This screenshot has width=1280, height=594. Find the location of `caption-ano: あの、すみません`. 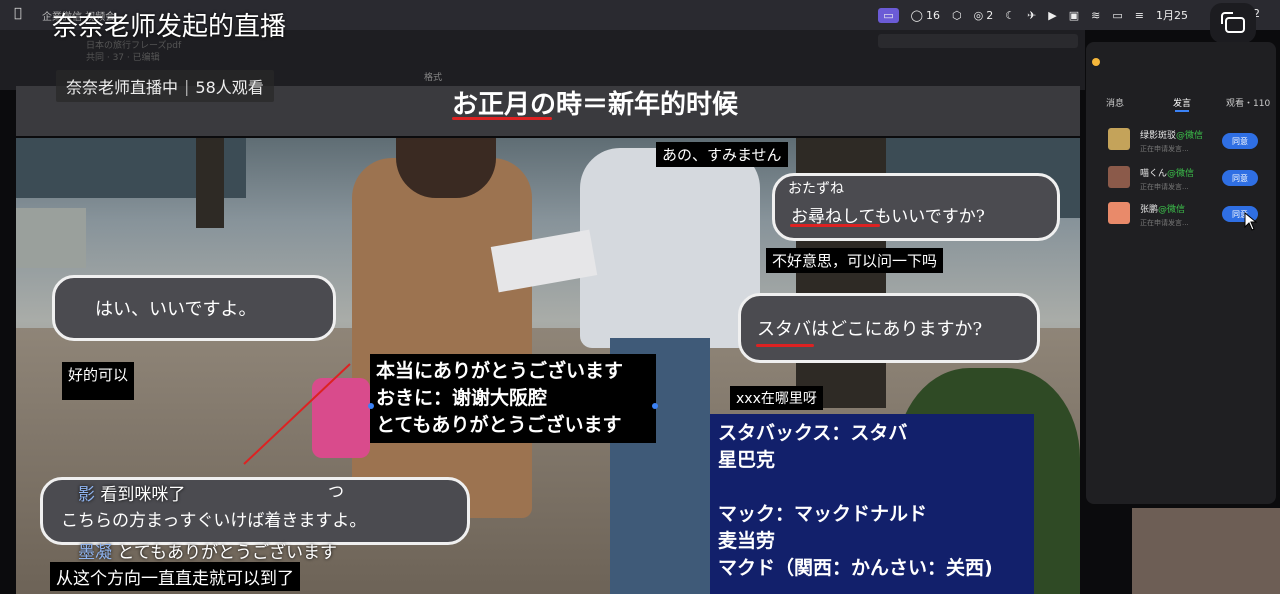

caption-ano: あの、すみません is located at coordinates (722, 154).